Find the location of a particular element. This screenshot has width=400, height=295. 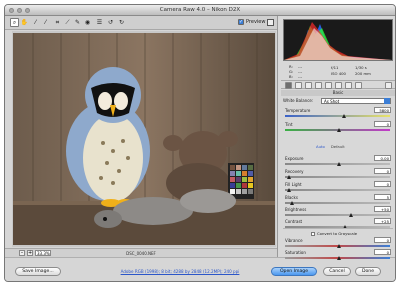

slider-row: Saturation 0 is located at coordinates (338, 255).